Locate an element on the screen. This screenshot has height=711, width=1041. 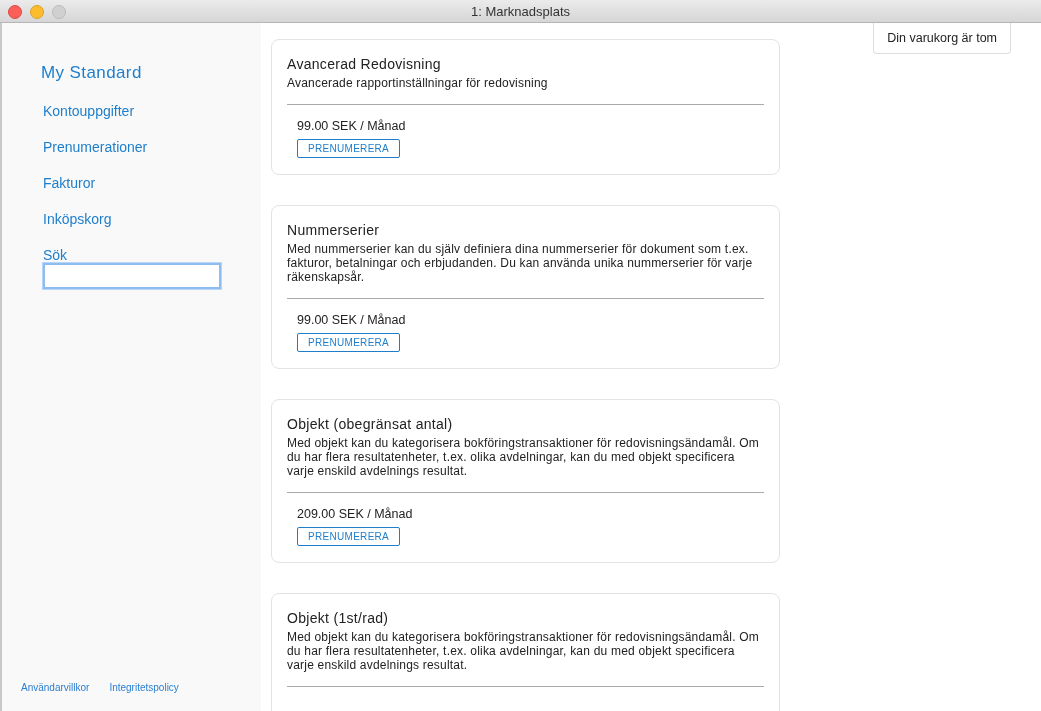
product-title: Objekt (obegränsat antal) is located at coordinates (370, 424).